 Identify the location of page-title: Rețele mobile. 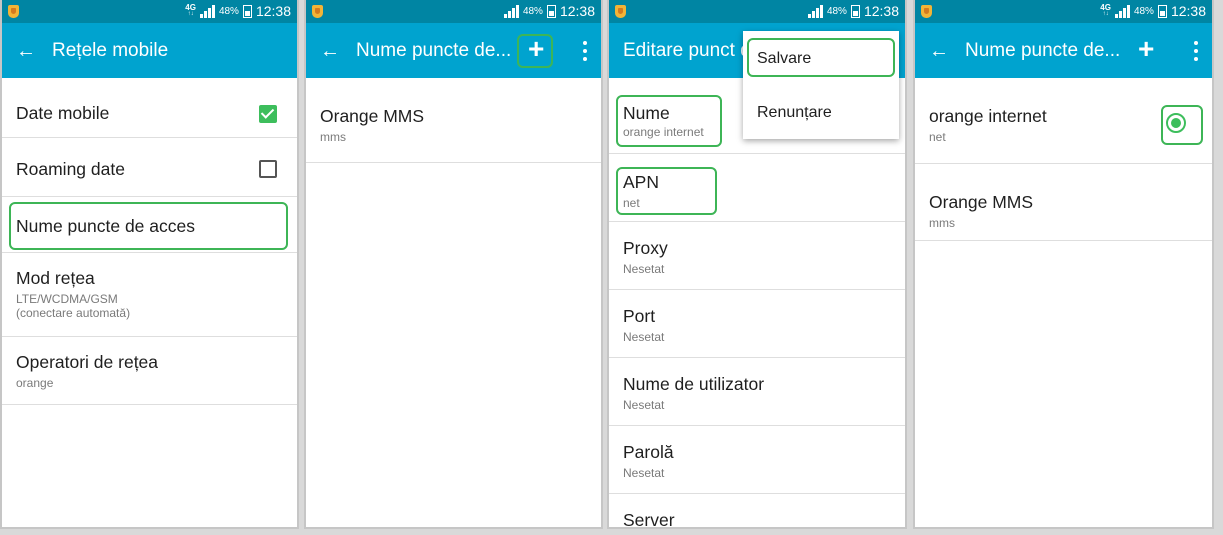
(110, 50).